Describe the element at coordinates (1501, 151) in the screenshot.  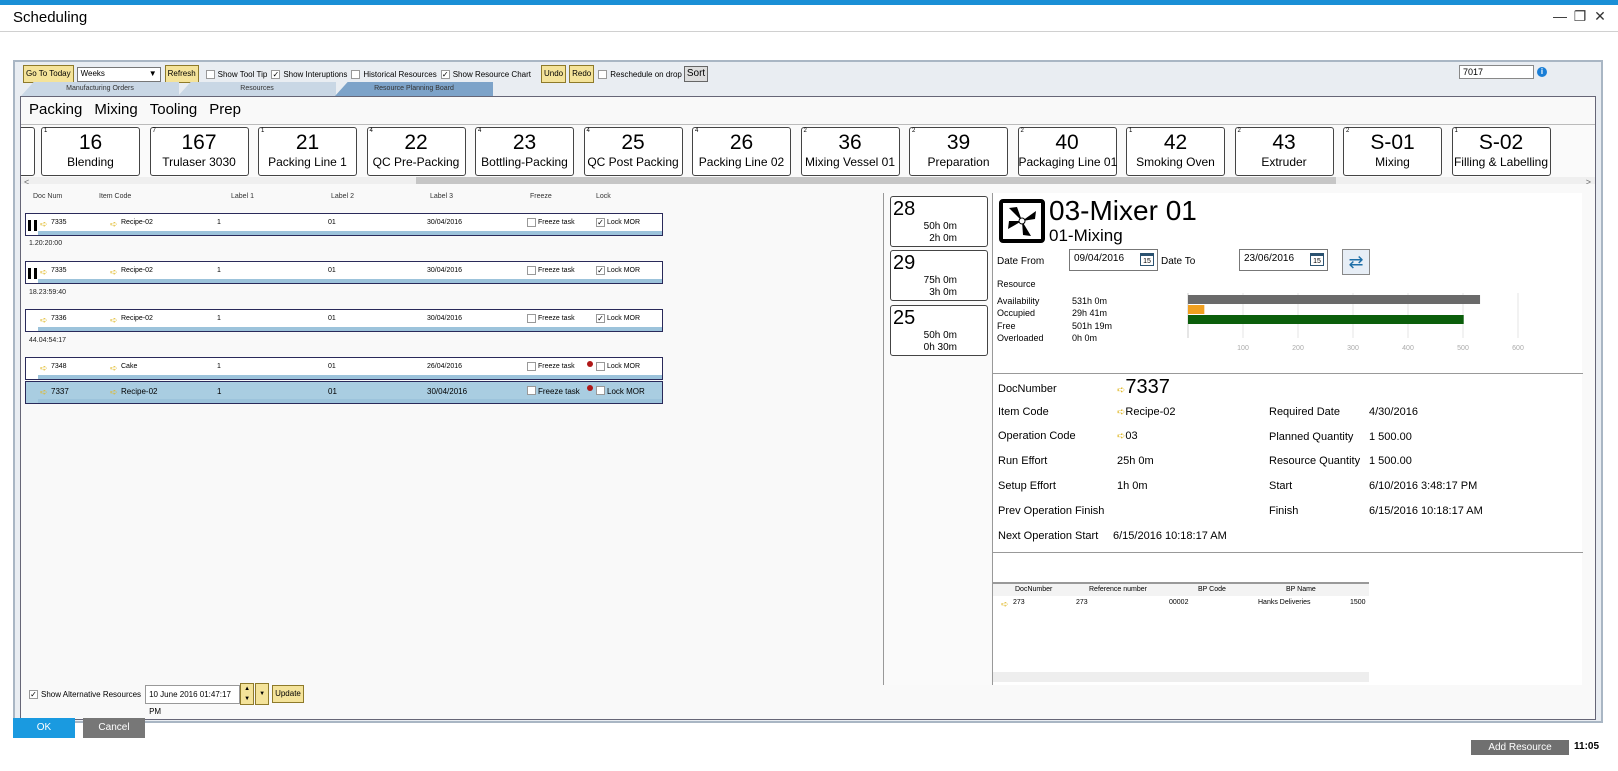
I see `resource-card: 1 S-02 Filling & Labelling` at that location.